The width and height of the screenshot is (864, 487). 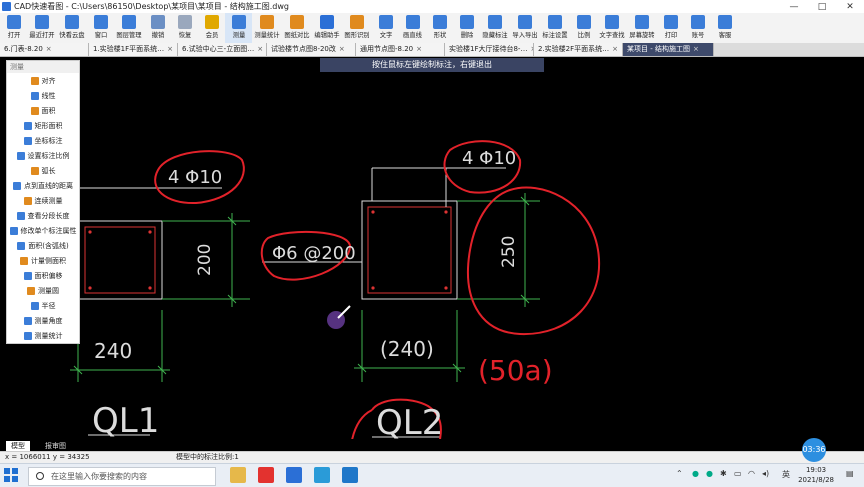 What do you see at coordinates (314, 253) in the screenshot?
I see `stirrup-label: Φ6 @200` at bounding box center [314, 253].